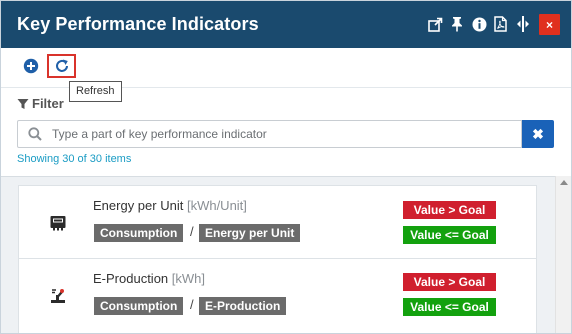  I want to click on filter-label-text: Filter, so click(48, 103).